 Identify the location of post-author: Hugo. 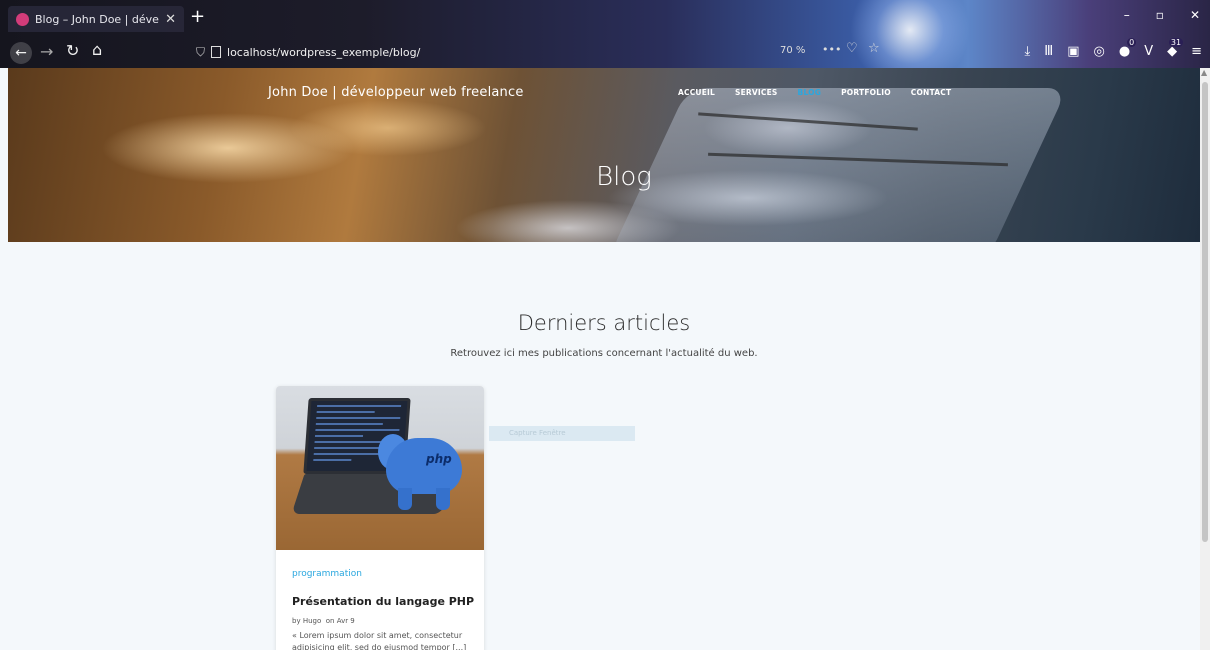
(312, 621).